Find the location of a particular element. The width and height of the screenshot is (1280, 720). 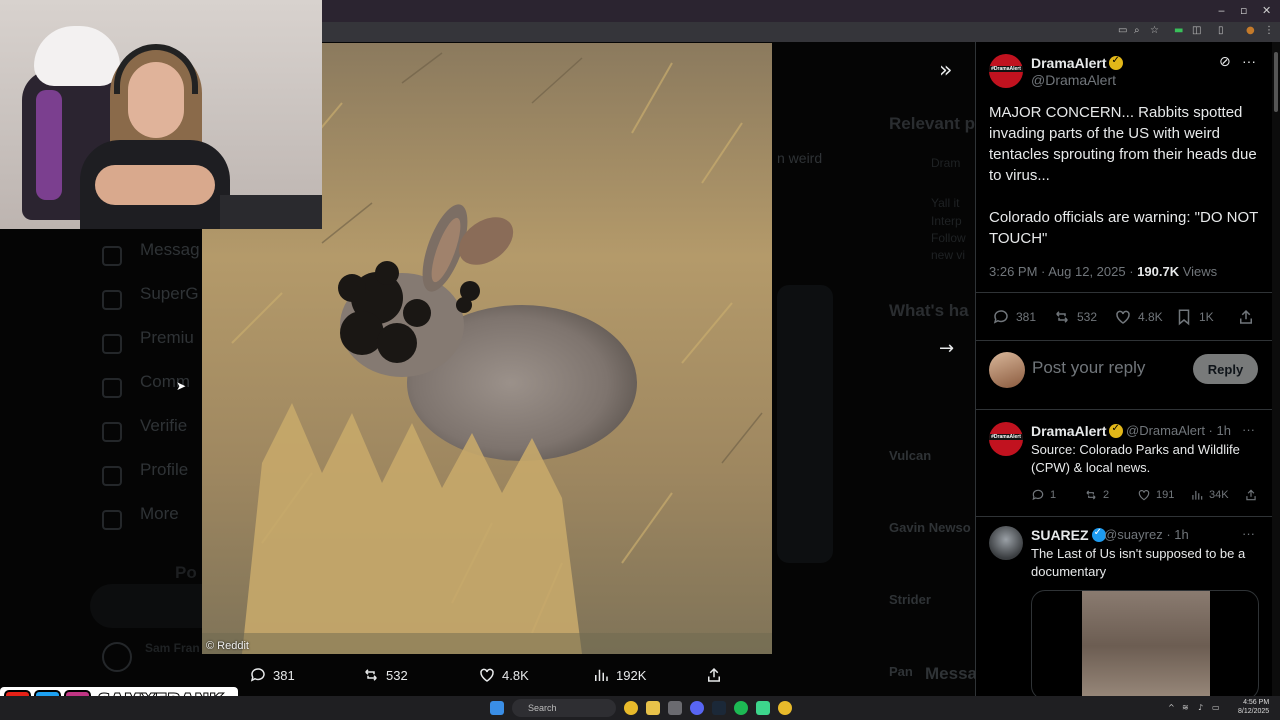

discord-icon is located at coordinates (697, 708).